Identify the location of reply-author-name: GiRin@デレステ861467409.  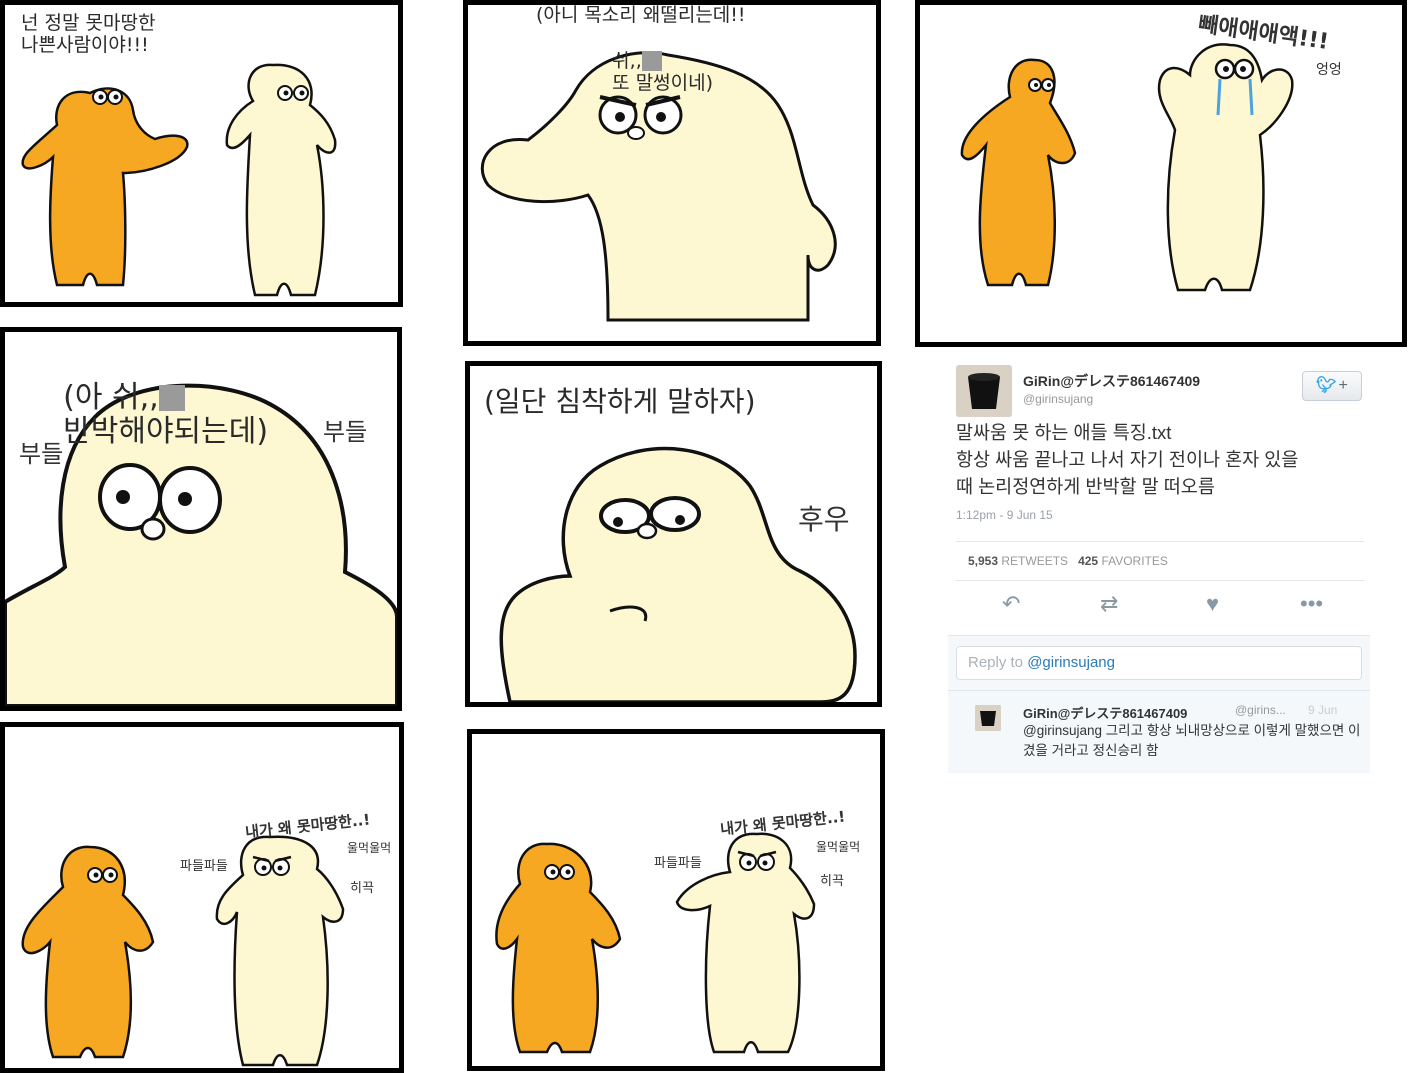
(1105, 712).